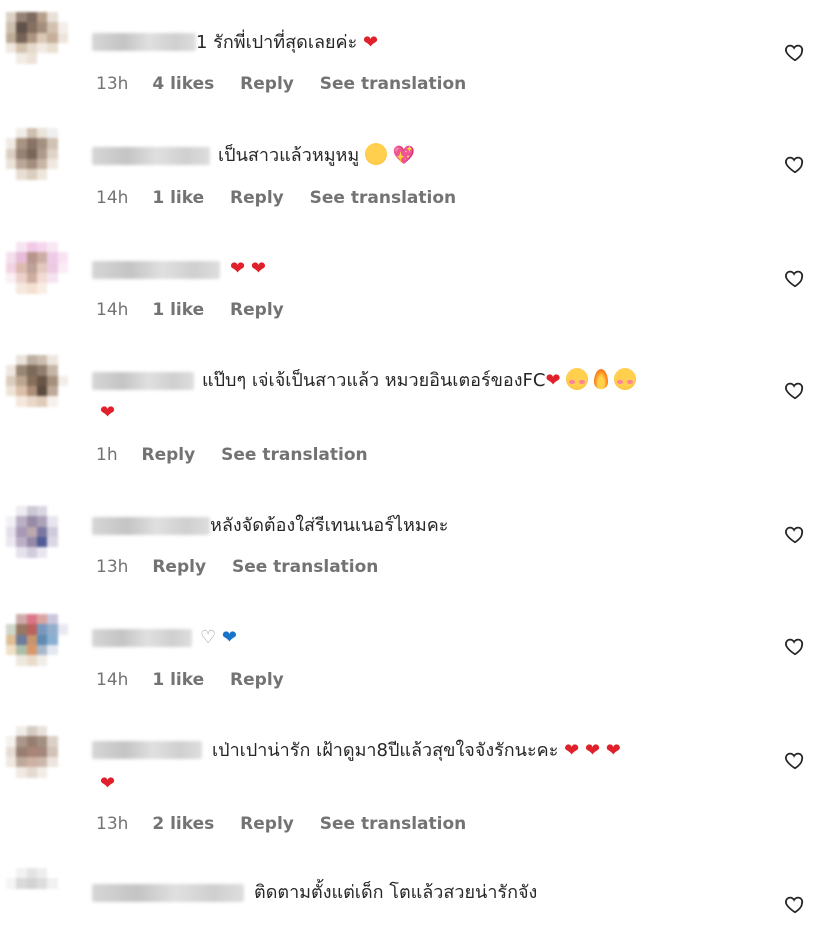 The height and width of the screenshot is (930, 820). I want to click on comment-meta: 13h 4 likes Reply See translation, so click(291, 84).